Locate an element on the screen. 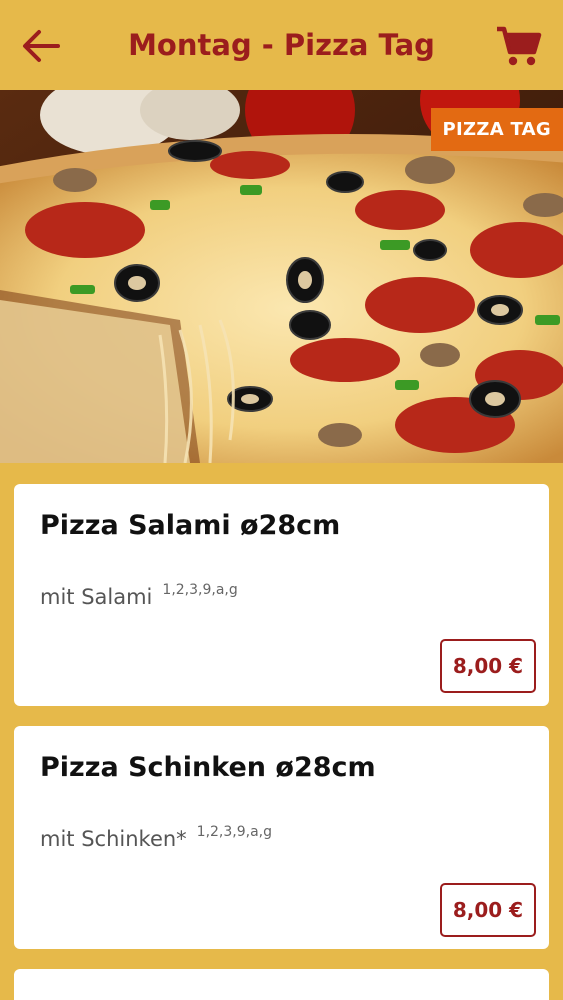  cart-button is located at coordinates (518, 46).